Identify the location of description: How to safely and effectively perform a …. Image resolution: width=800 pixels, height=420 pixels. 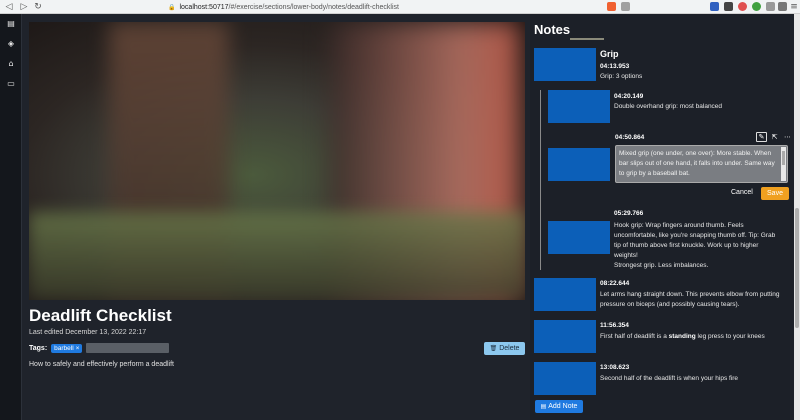
(102, 364).